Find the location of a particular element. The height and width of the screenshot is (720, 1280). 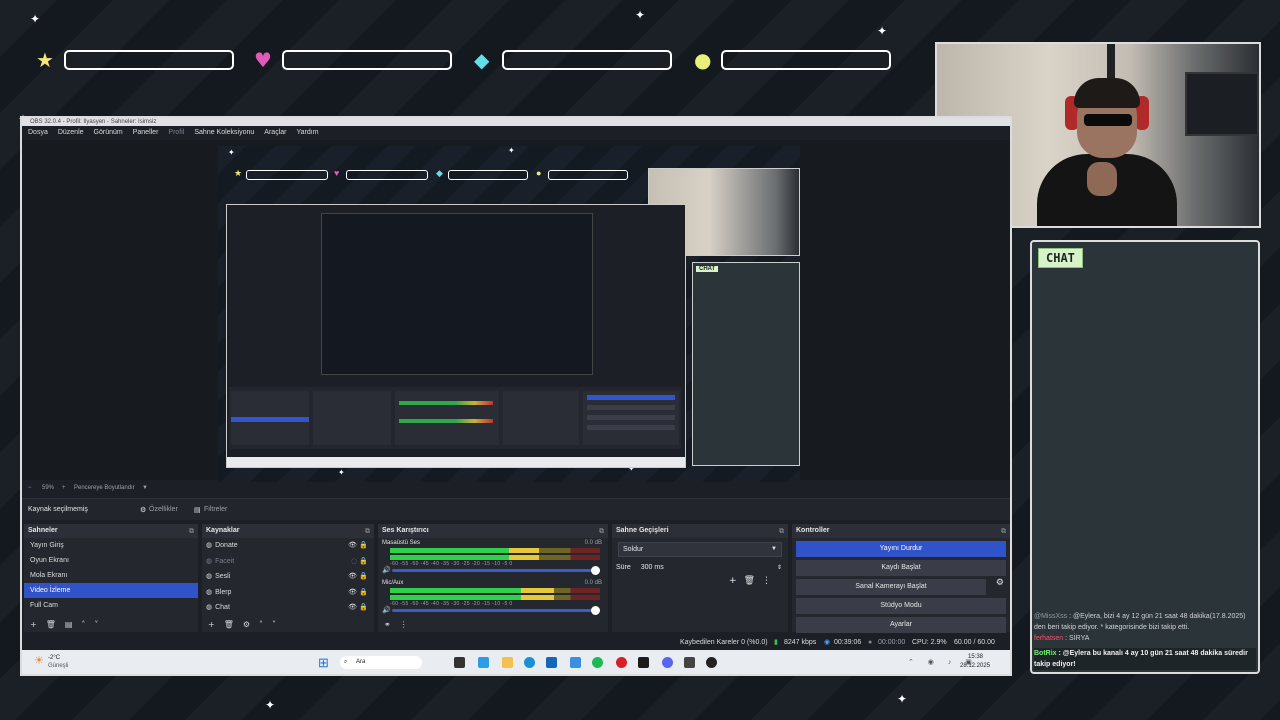

menu-tools: Araçlar is located at coordinates (275, 133).